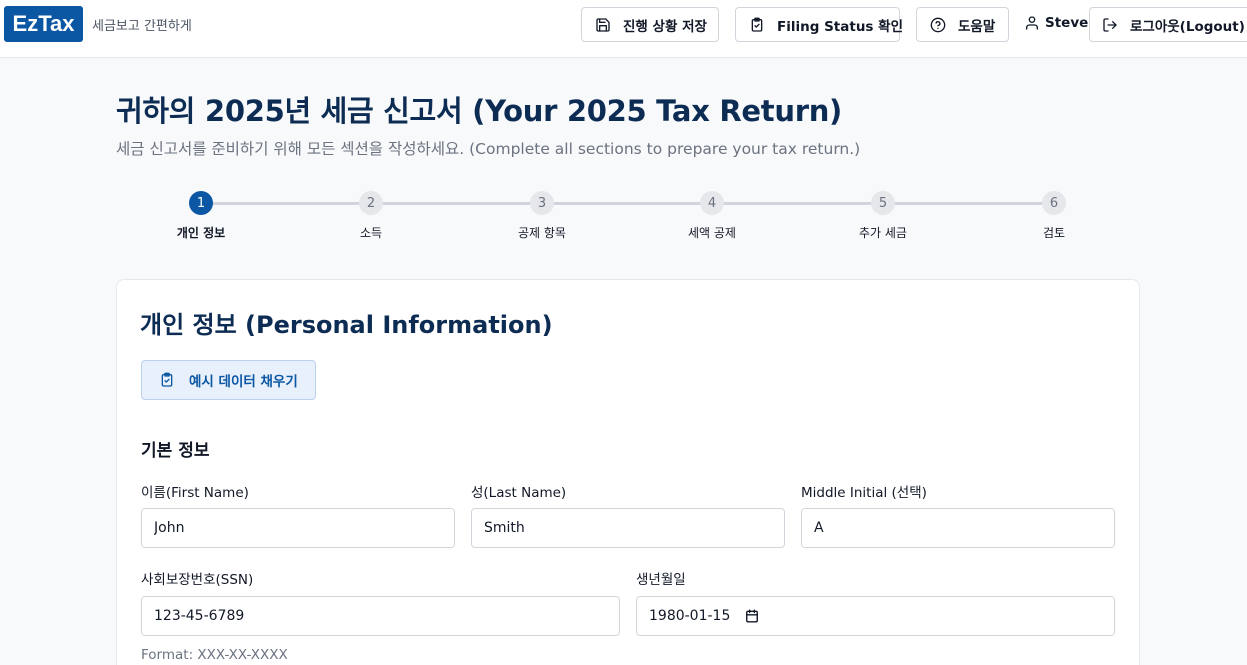 Image resolution: width=1247 pixels, height=665 pixels. Describe the element at coordinates (195, 493) in the screenshot. I see `first-name-label: 이름(First Name)` at that location.